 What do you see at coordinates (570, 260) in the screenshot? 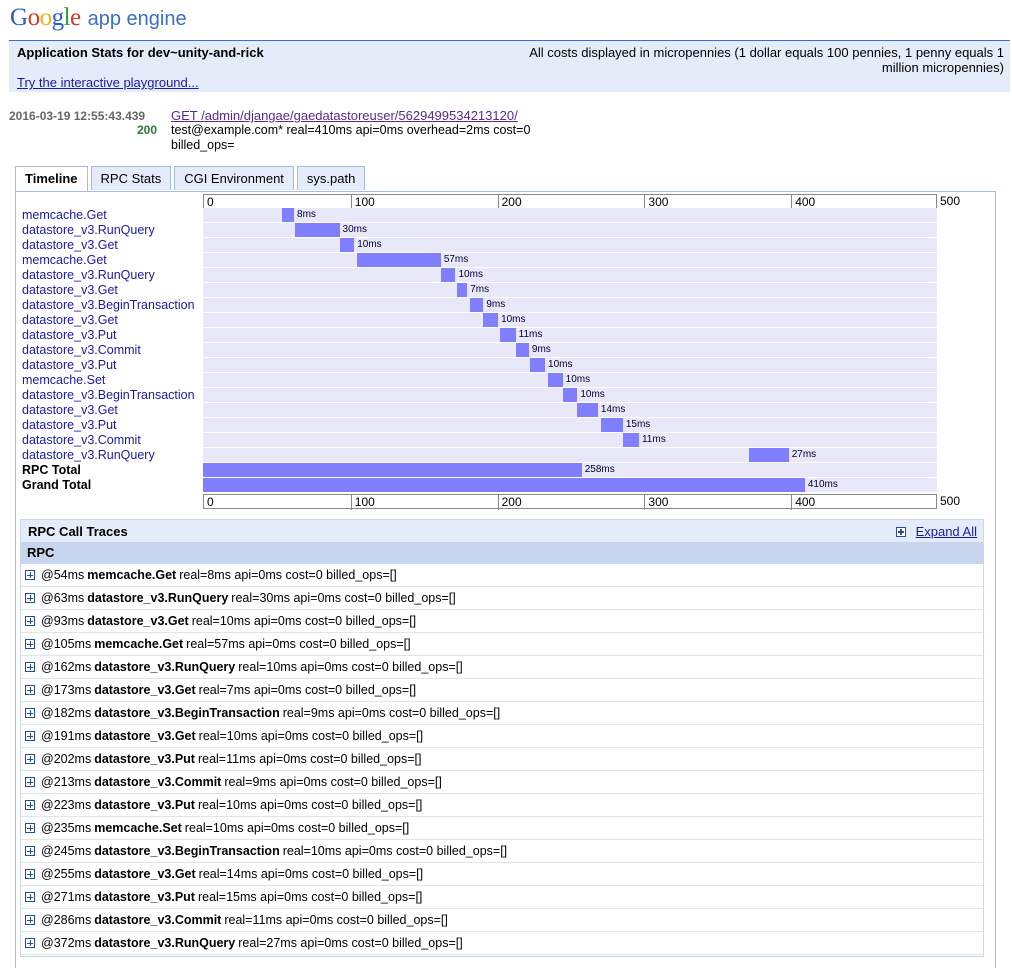
I see `timeline-track: 57ms` at bounding box center [570, 260].